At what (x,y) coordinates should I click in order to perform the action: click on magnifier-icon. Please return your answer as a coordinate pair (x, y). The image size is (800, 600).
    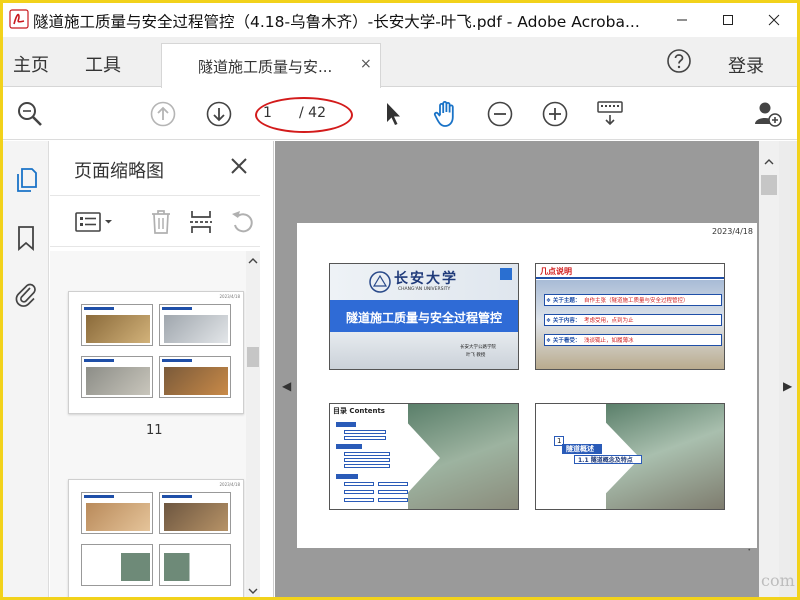
    Looking at the image, I should click on (30, 114).